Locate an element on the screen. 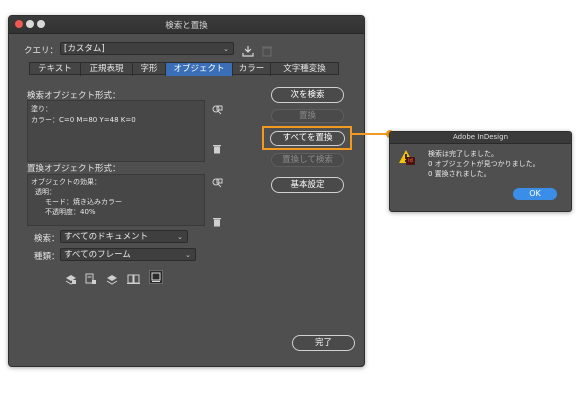 Image resolution: width=578 pixels, height=394 pixels. change-format-line: 不透明度：40% is located at coordinates (70, 212).